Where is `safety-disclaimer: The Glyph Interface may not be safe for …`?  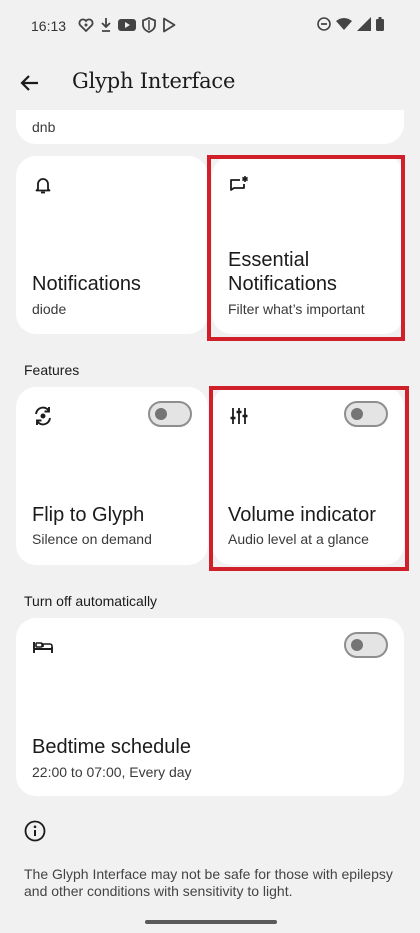 safety-disclaimer: The Glyph Interface may not be safe for … is located at coordinates (208, 882).